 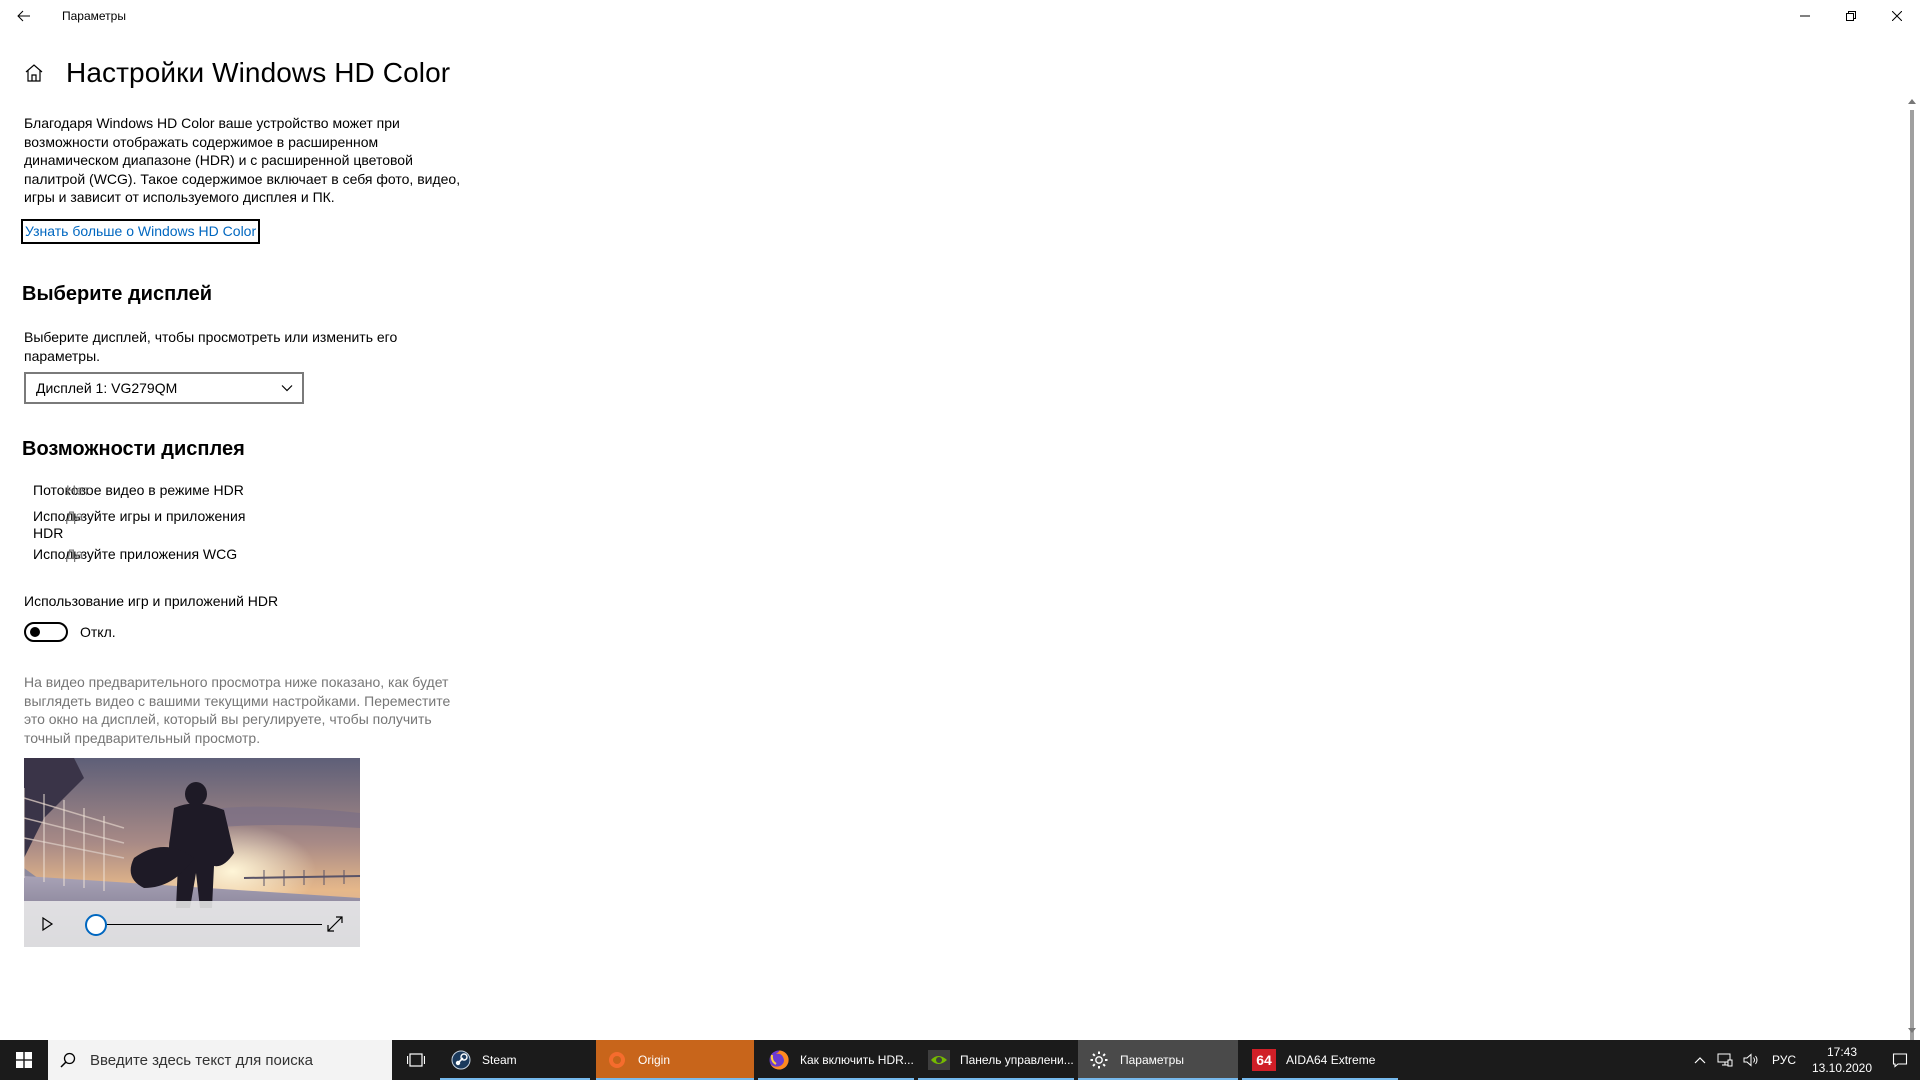 What do you see at coordinates (98, 632) in the screenshot?
I see `hdr-toggle-state: Откл.` at bounding box center [98, 632].